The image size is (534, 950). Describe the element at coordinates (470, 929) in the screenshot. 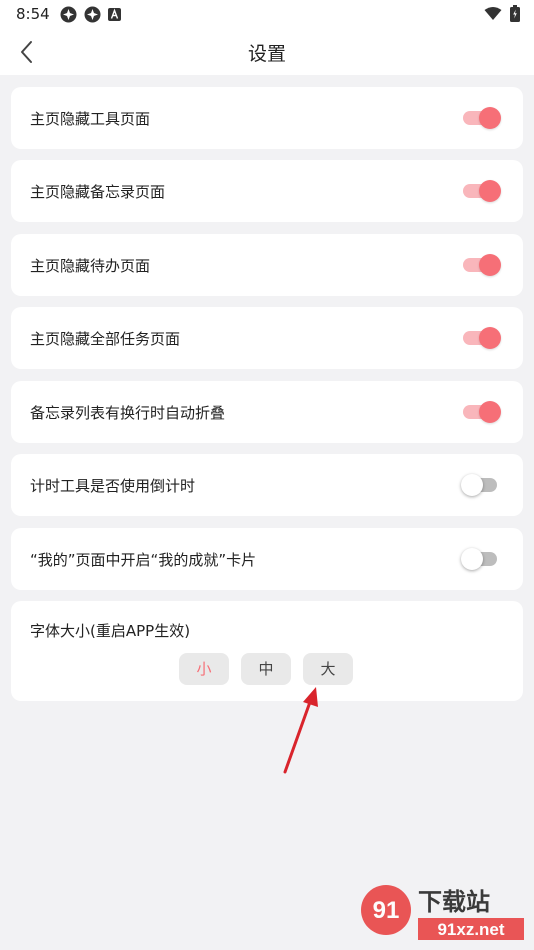

I see `watermark-site-url: 91xz.net` at that location.